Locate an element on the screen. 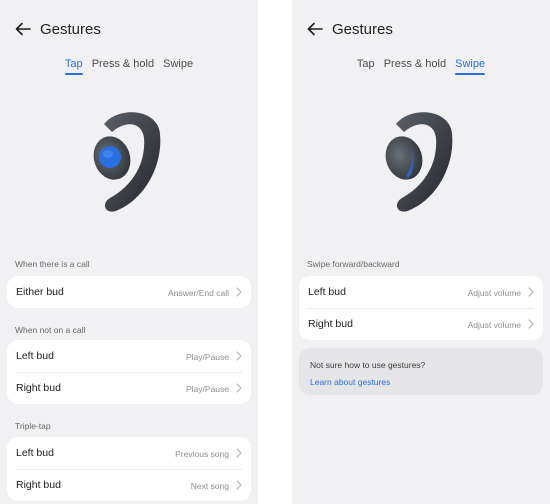  row-right-bud: Right bud Adjust volume is located at coordinates (421, 324).